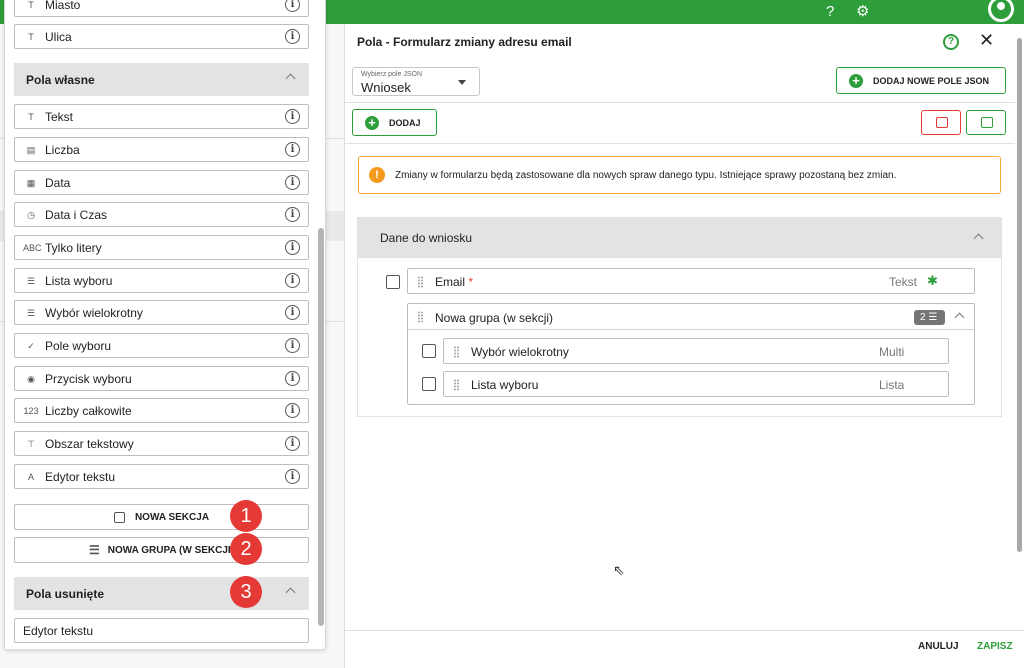 The image size is (1024, 668). I want to click on import-icon, so click(942, 122).